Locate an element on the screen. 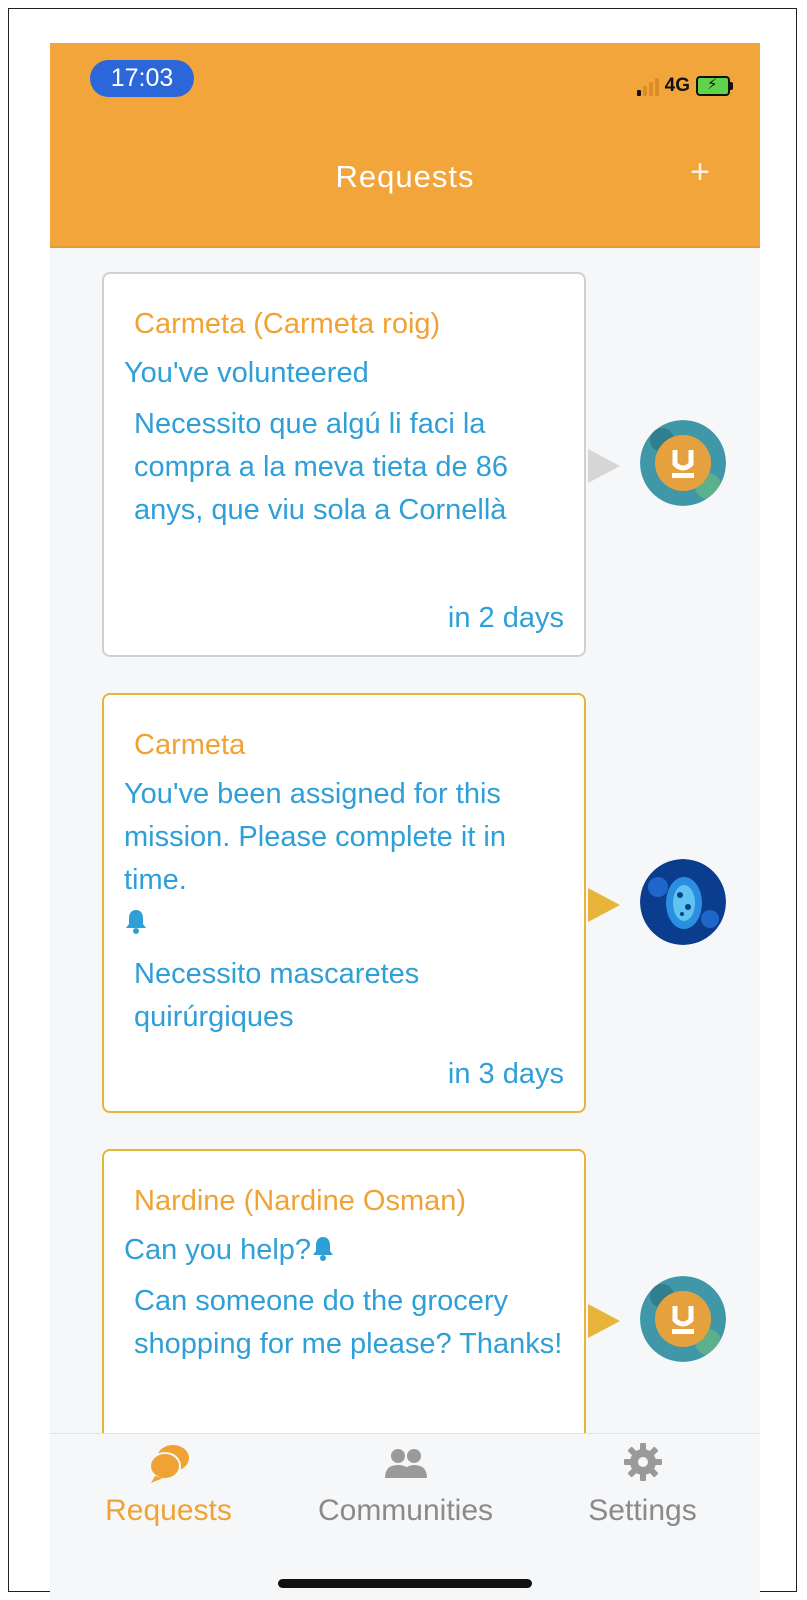  network-type: 4G is located at coordinates (677, 85).